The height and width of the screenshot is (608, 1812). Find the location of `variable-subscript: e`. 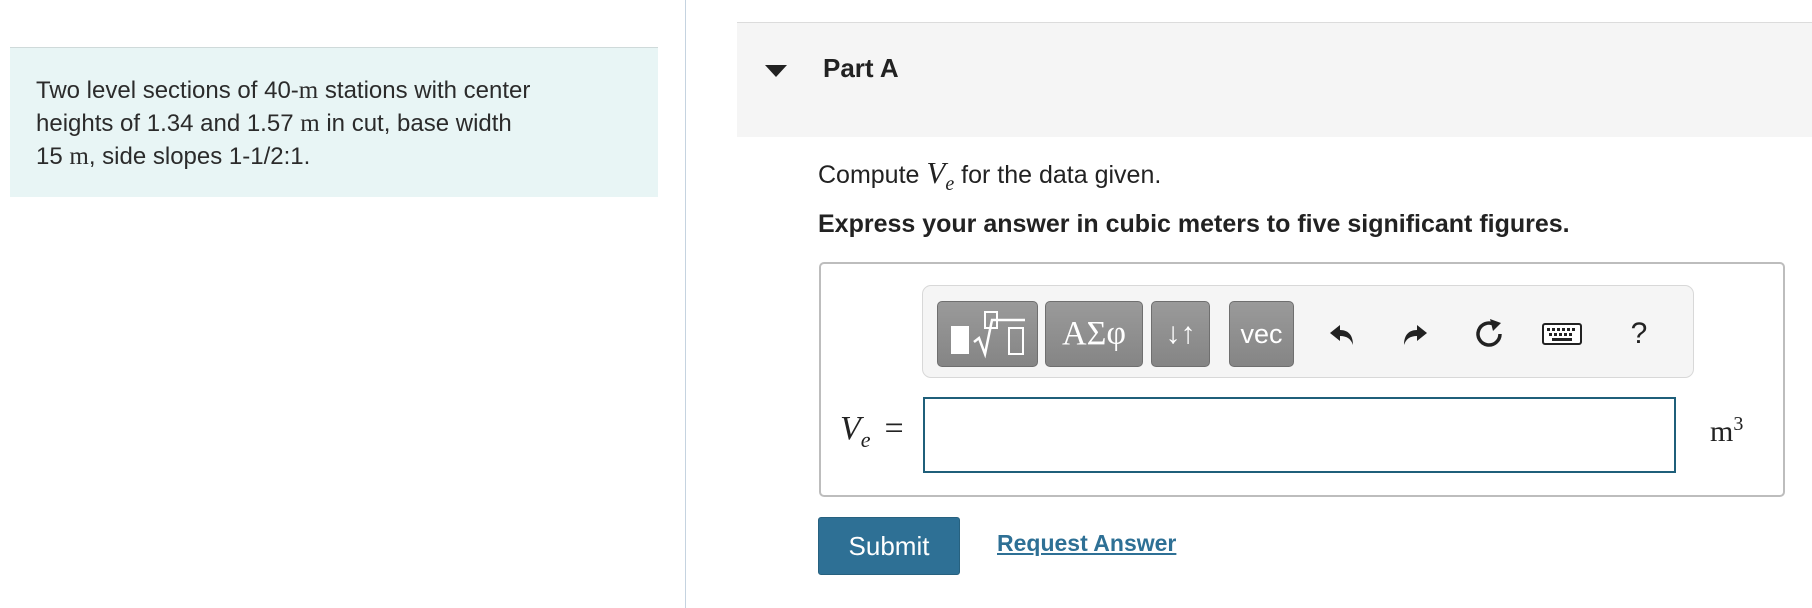

variable-subscript: e is located at coordinates (950, 184).